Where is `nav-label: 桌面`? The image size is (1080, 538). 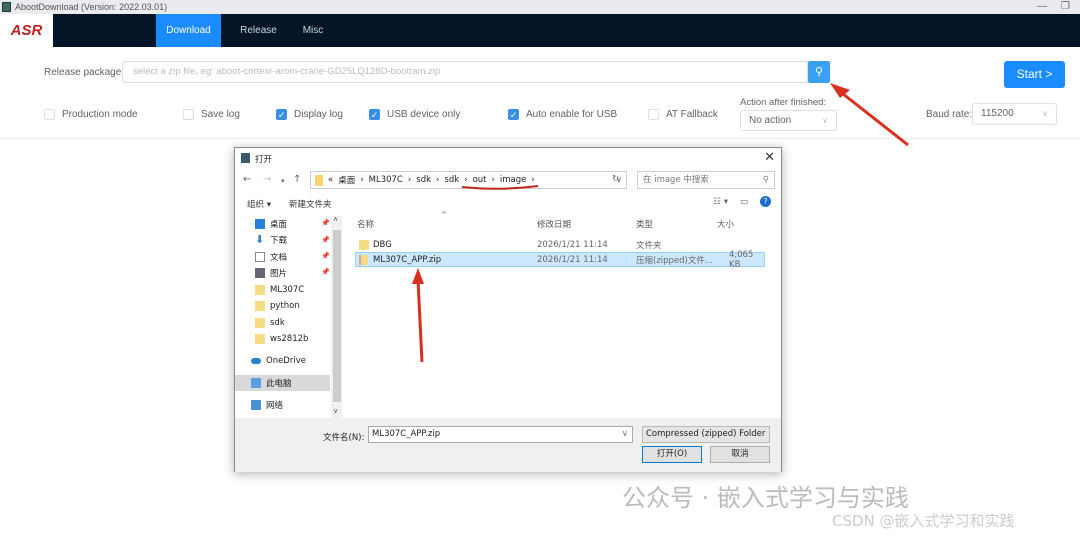 nav-label: 桌面 is located at coordinates (279, 224).